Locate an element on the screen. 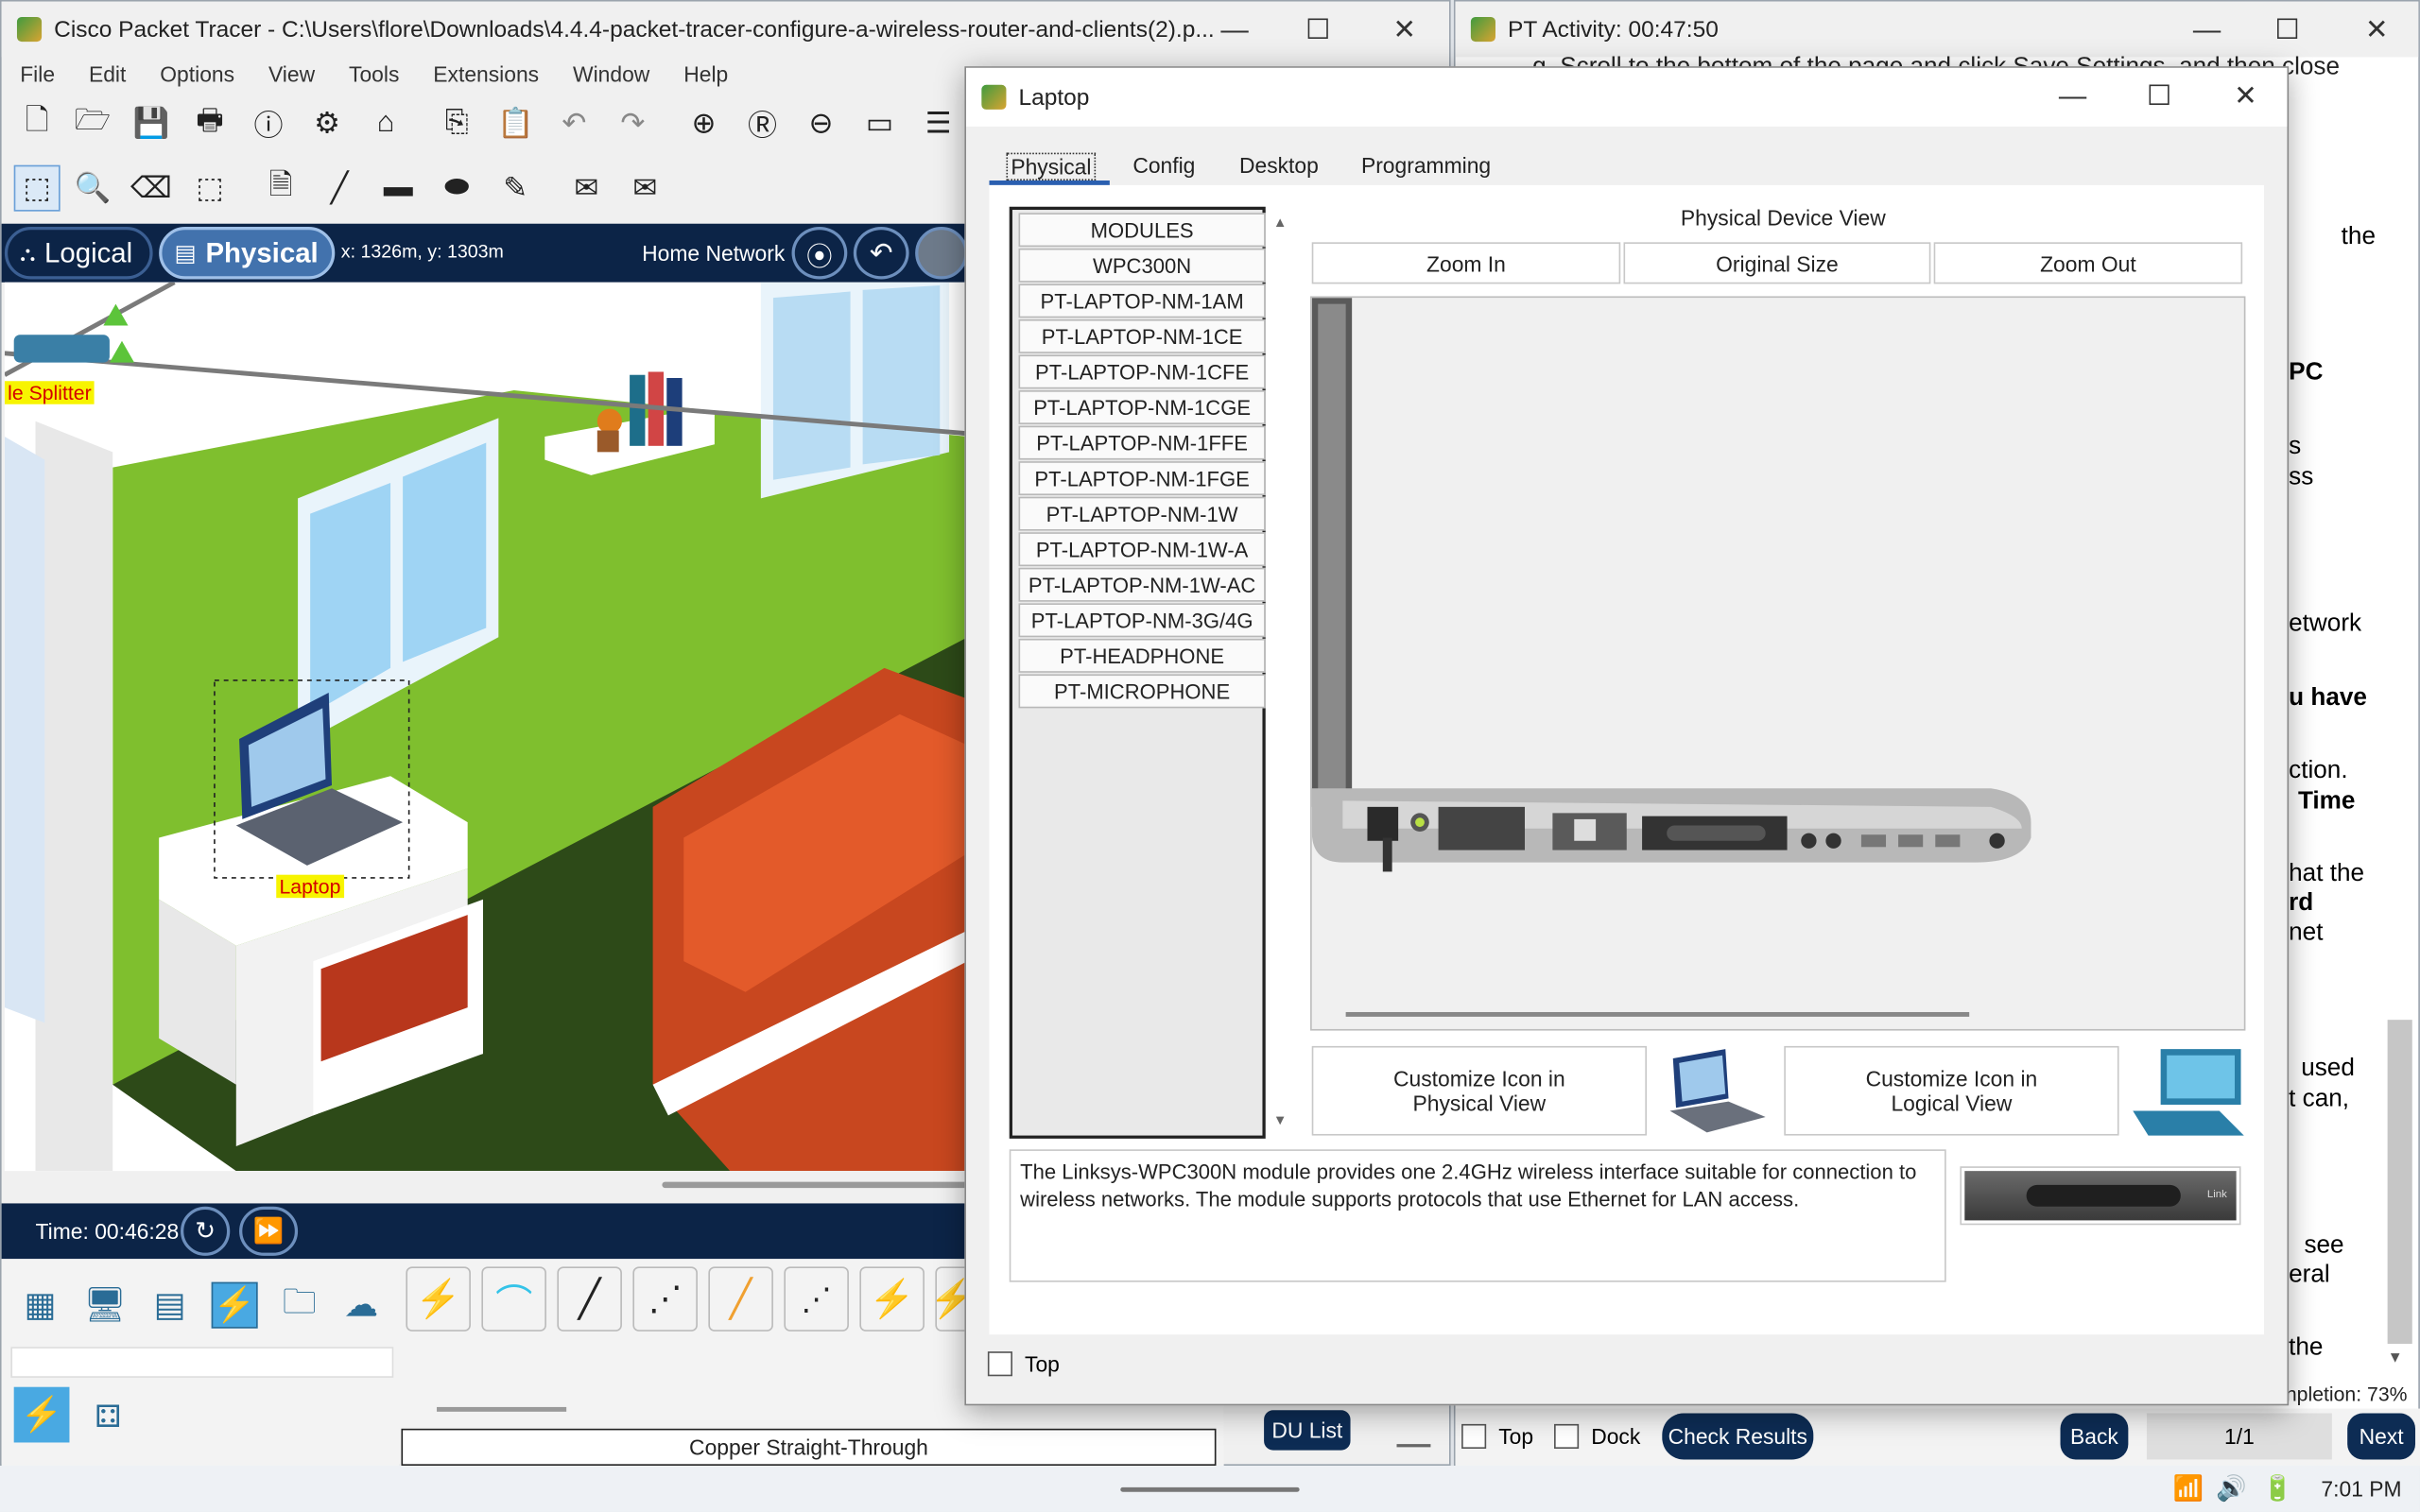  zoom-out-icon: ⊖ is located at coordinates (821, 123).